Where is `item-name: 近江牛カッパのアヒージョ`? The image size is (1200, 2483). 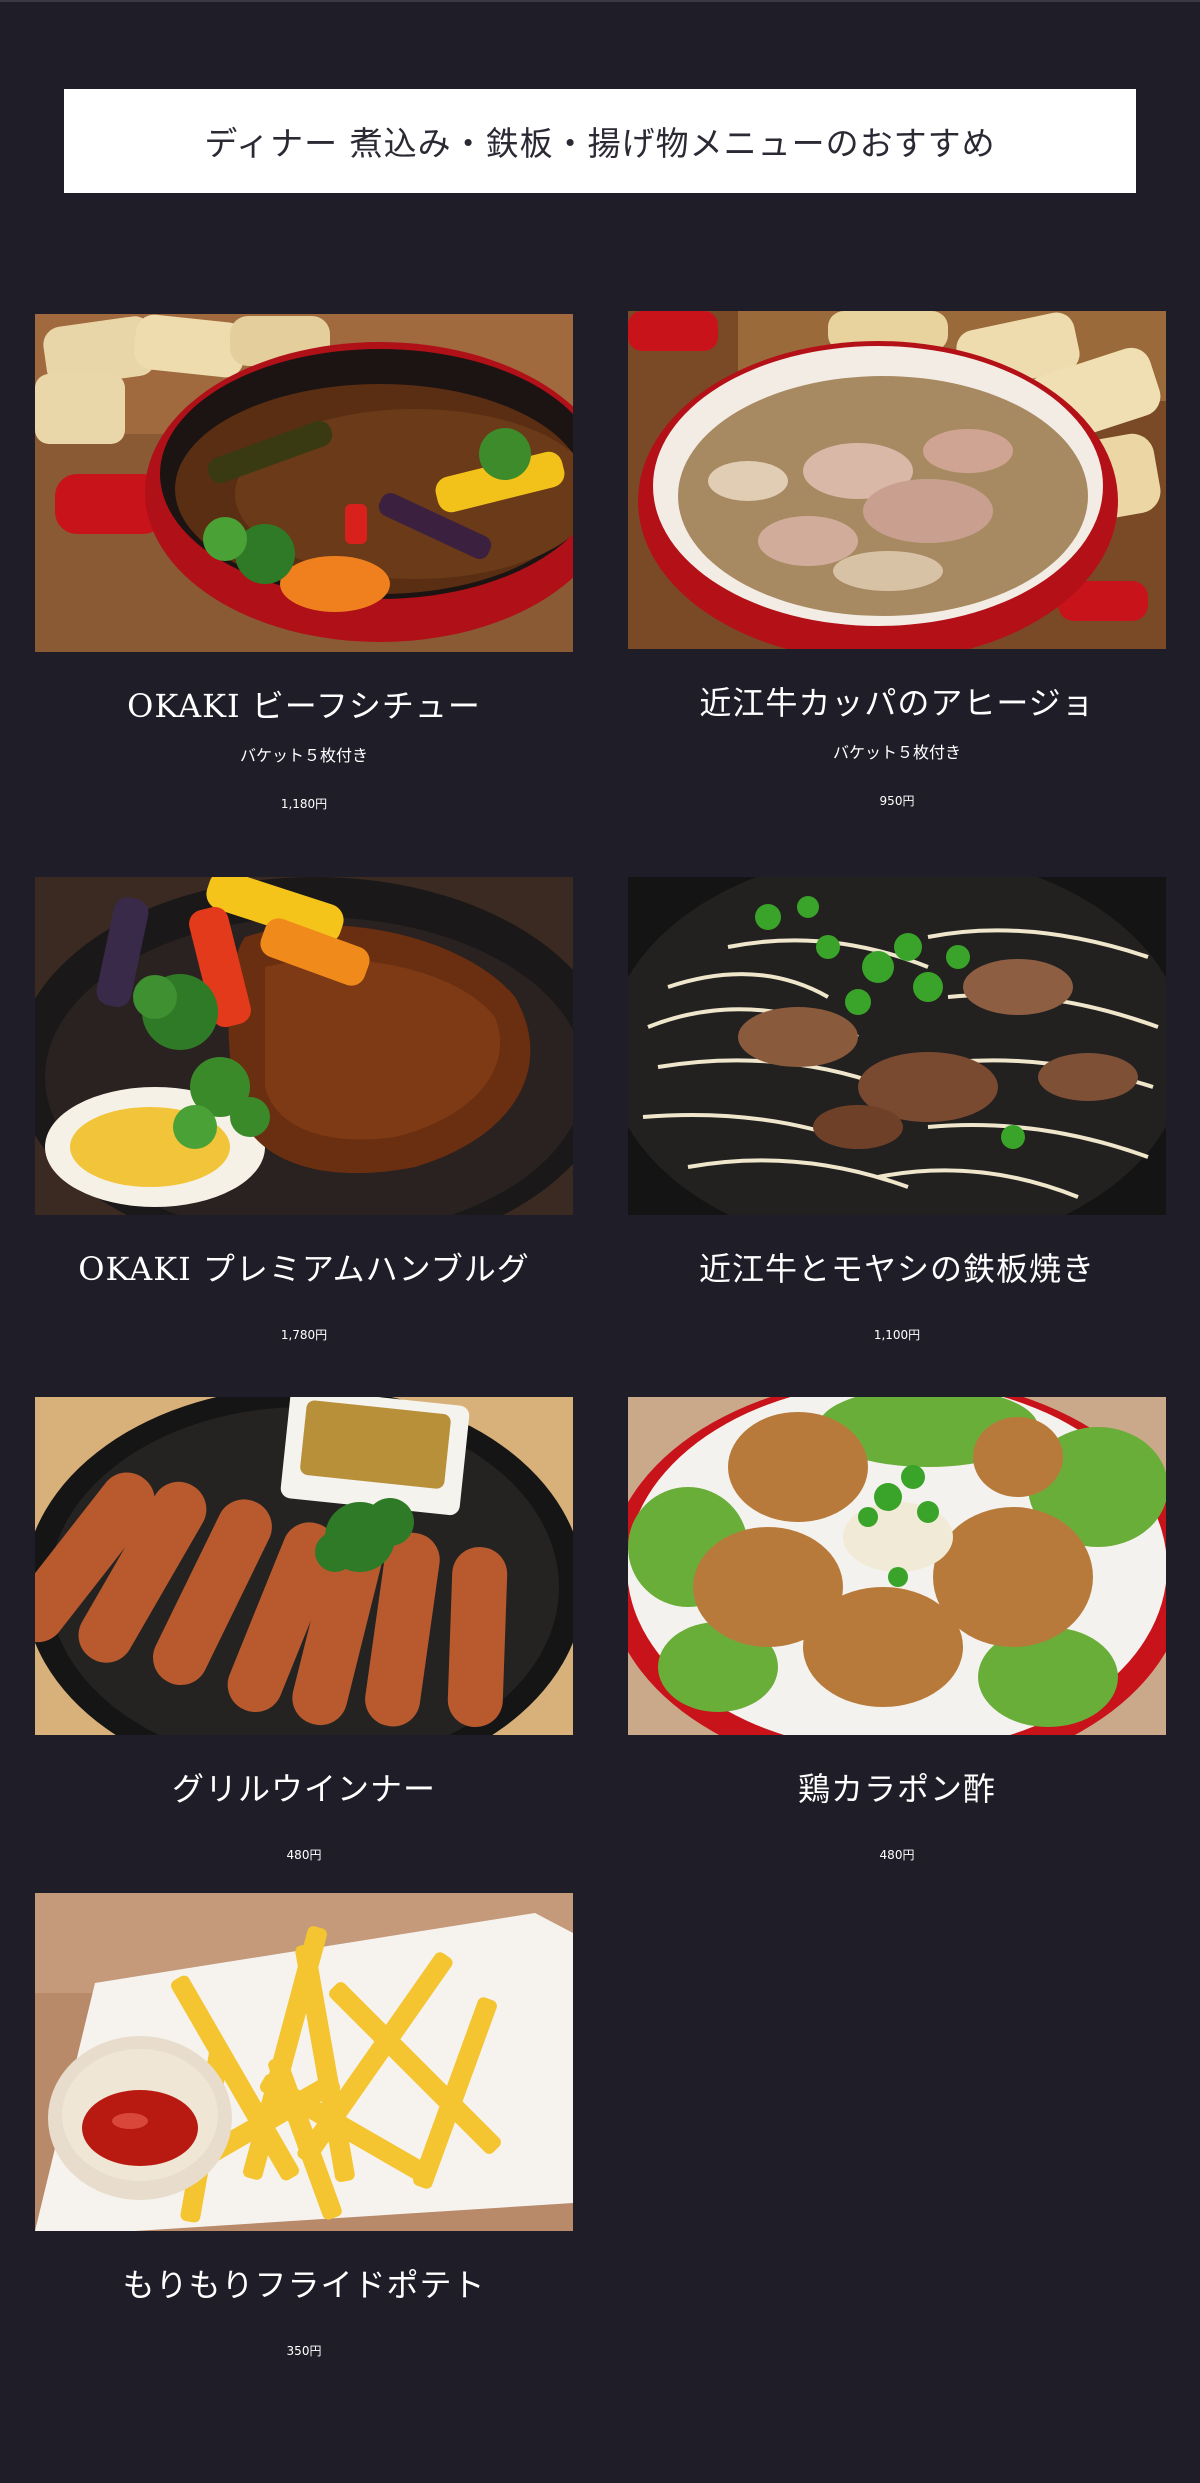
item-name: 近江牛カッパのアヒージョ is located at coordinates (897, 703).